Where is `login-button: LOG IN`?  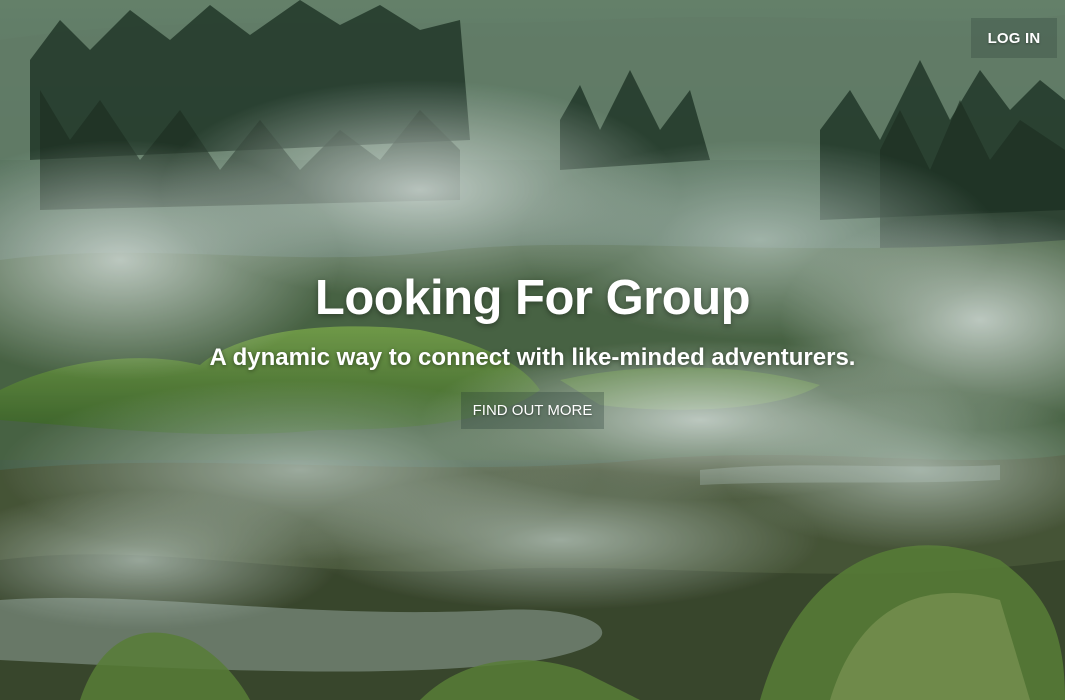 login-button: LOG IN is located at coordinates (1014, 38).